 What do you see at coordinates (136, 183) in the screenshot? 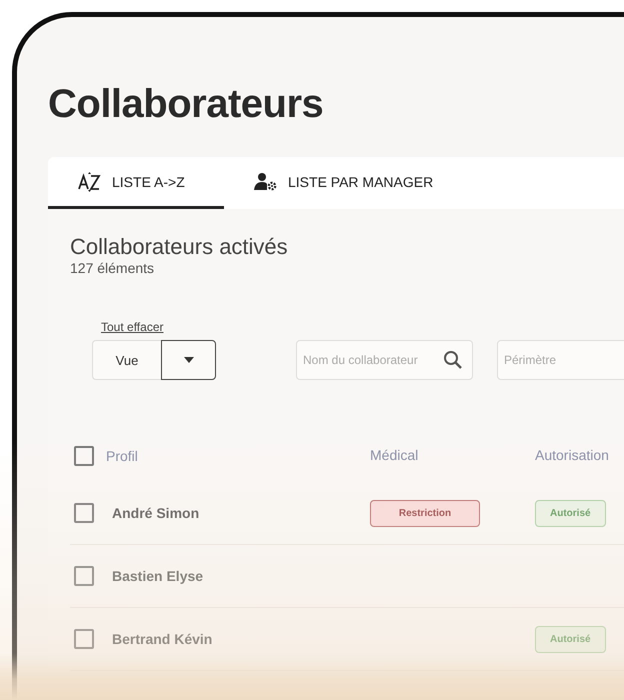
I see `tab: LISTE A->Z` at bounding box center [136, 183].